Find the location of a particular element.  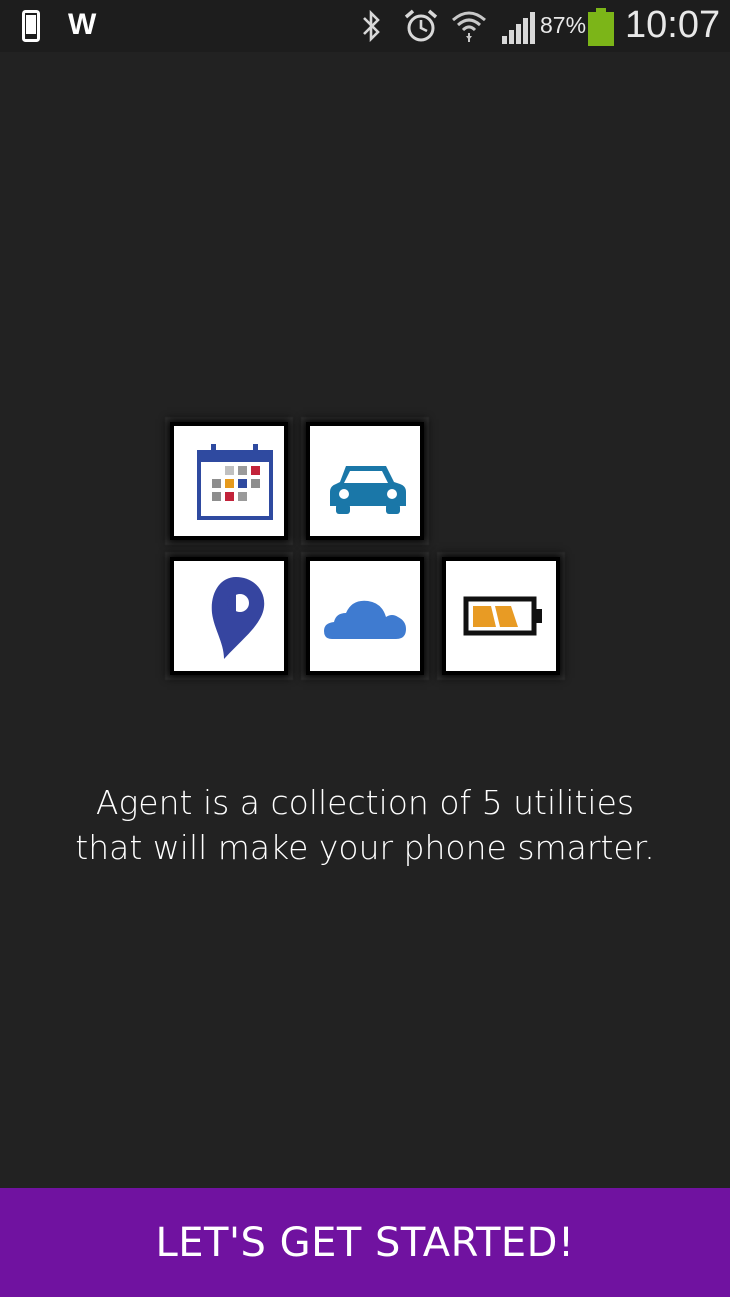

battery-charging-icon is located at coordinates (502, 616).